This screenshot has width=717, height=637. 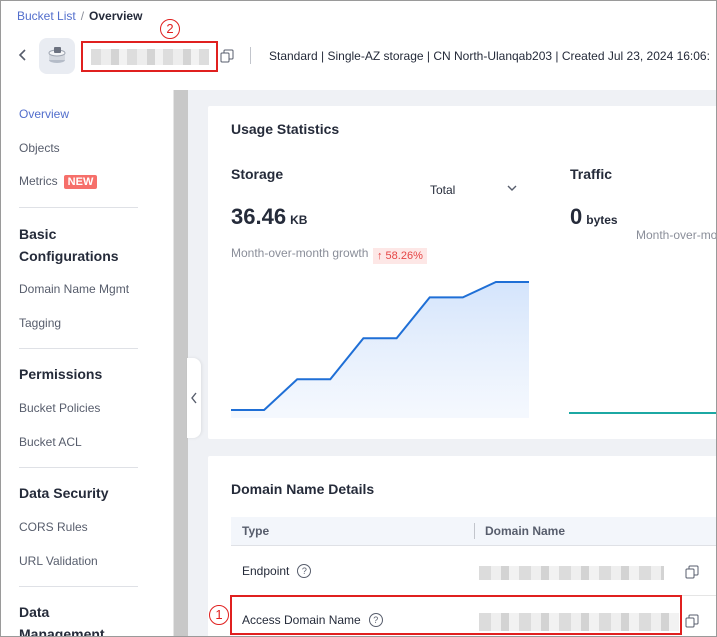 I want to click on storage-chart-area, so click(x=380, y=350).